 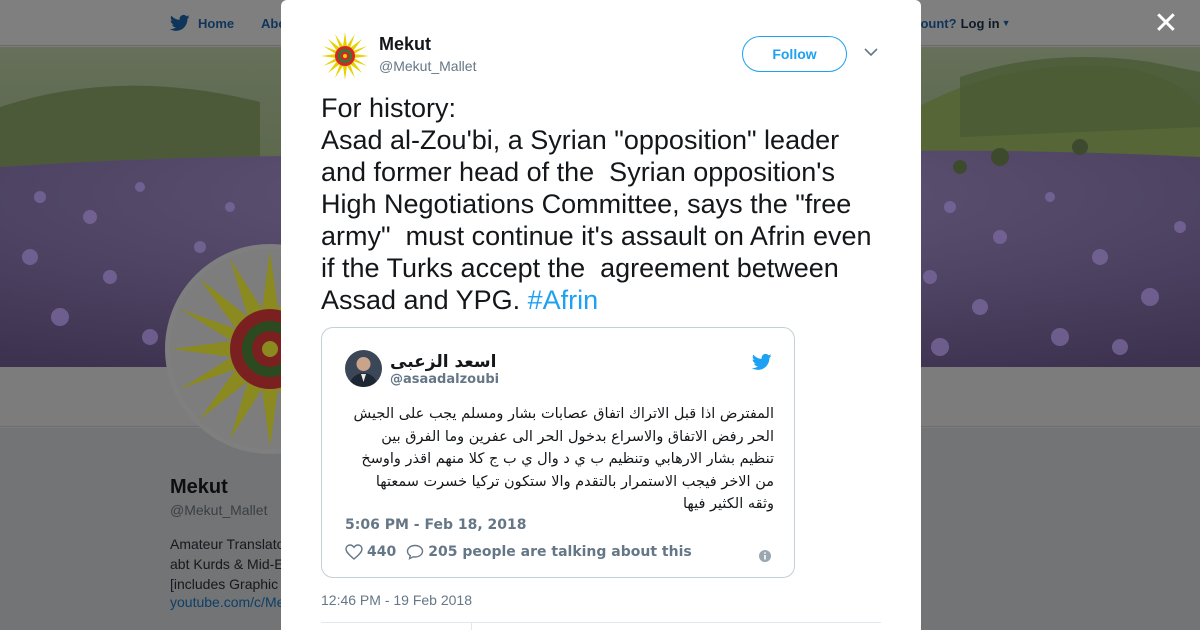 I want to click on profile-bio-line: abt Kurds & Mid-E, so click(x=226, y=564).